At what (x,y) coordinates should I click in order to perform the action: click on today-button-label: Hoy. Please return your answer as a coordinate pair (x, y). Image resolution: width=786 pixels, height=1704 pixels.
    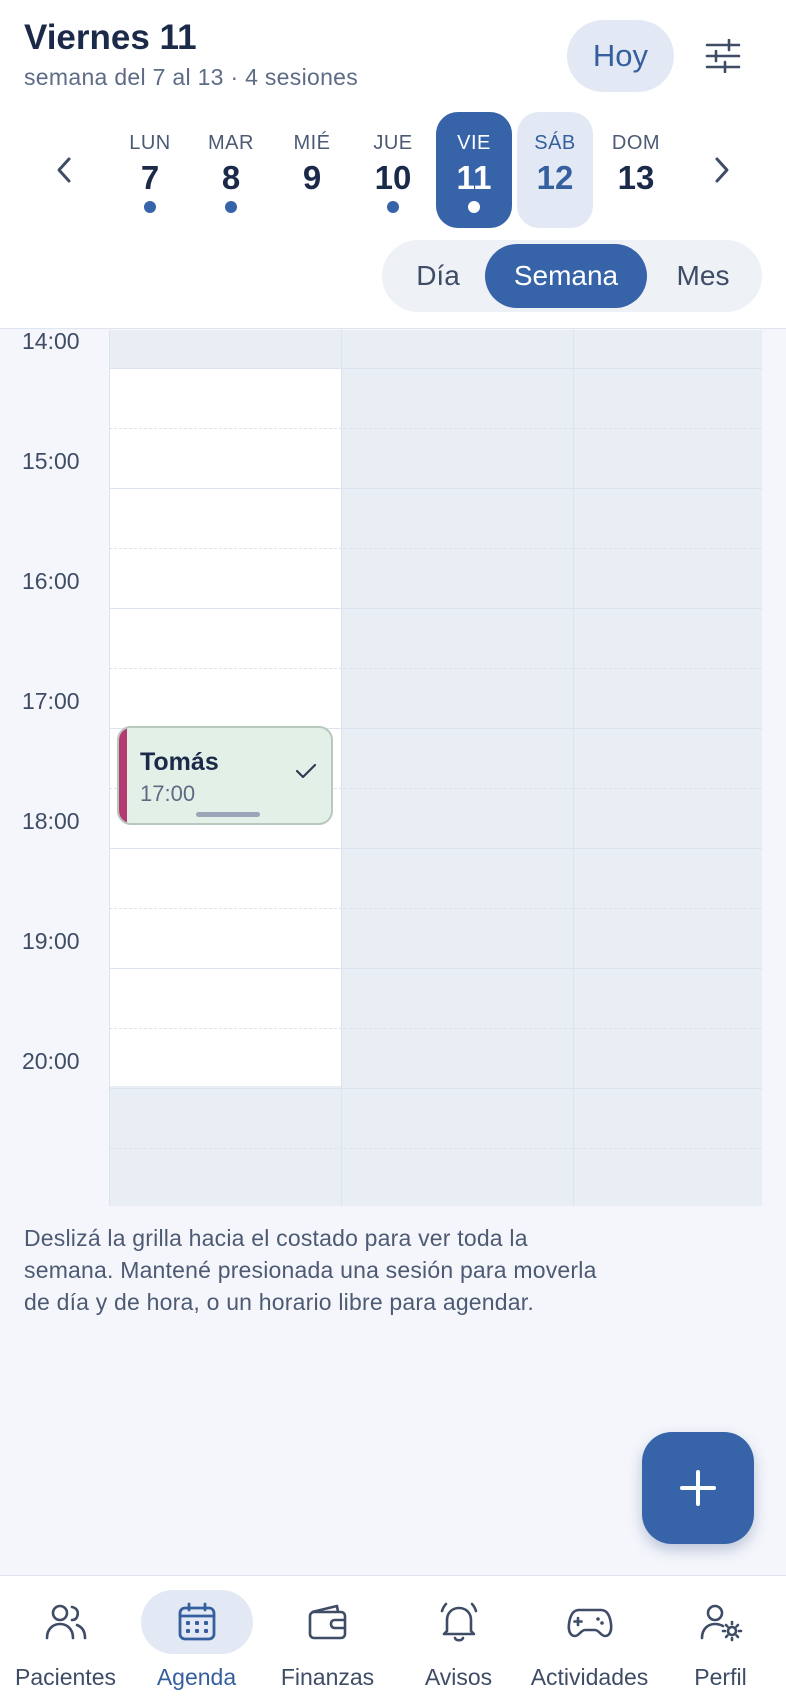
    Looking at the image, I should click on (620, 55).